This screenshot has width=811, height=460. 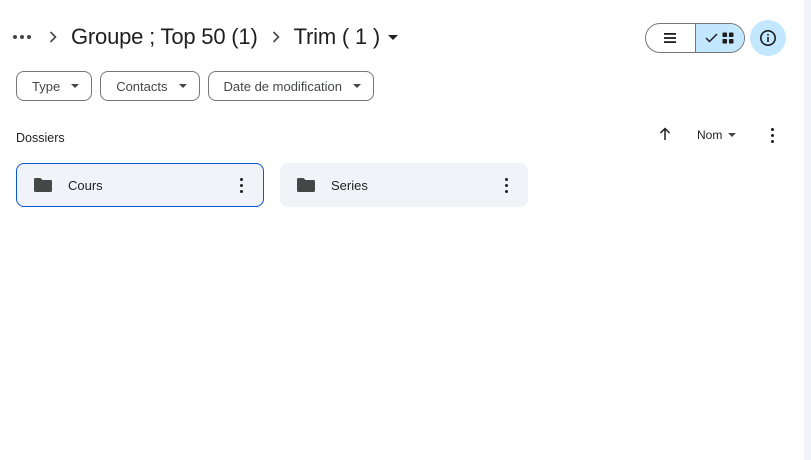 I want to click on check-icon, so click(x=711, y=38).